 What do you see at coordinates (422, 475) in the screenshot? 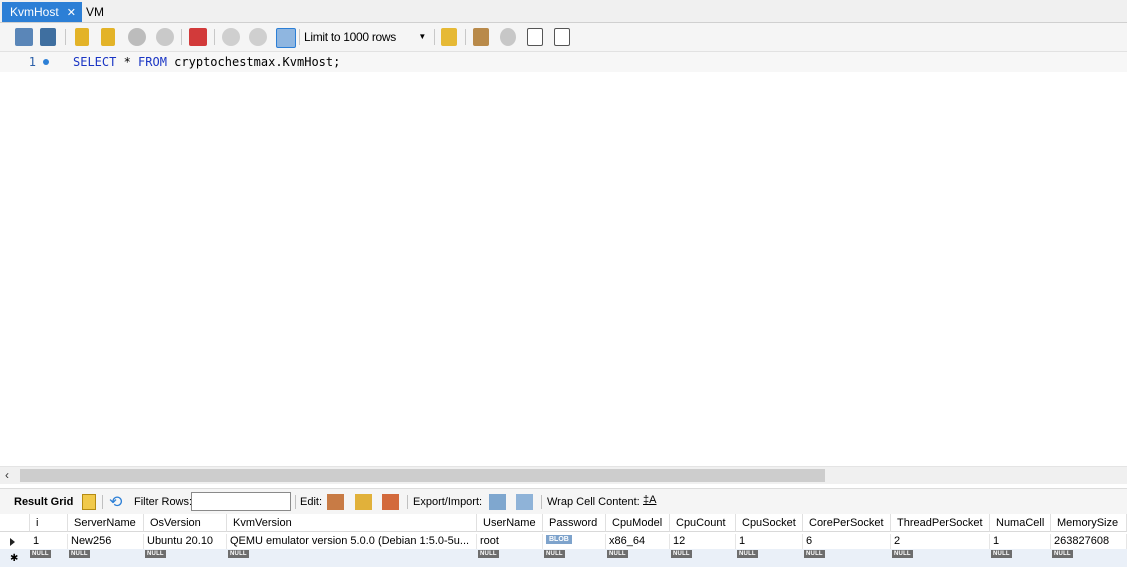
I see `scrollbar-thumb` at bounding box center [422, 475].